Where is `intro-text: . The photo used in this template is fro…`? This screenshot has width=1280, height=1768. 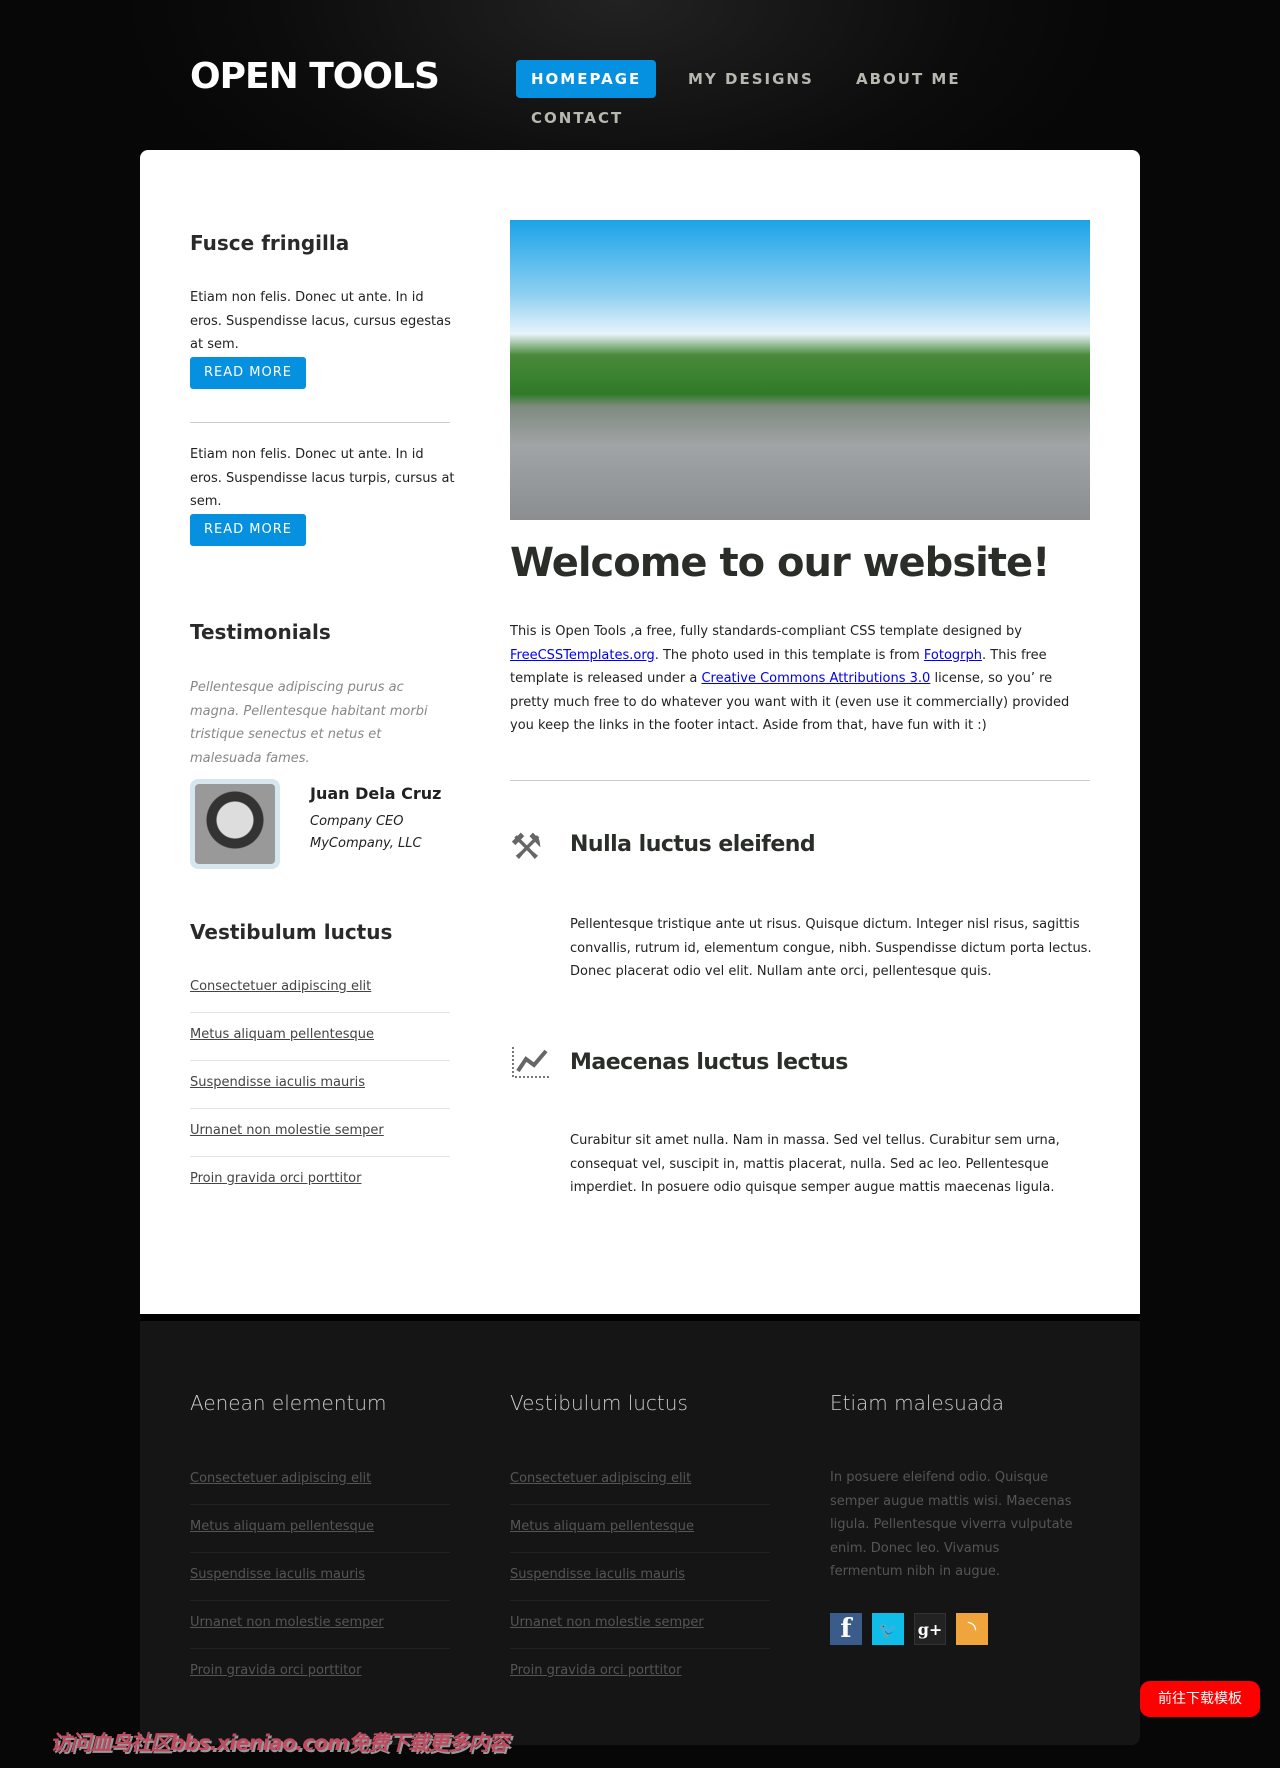
intro-text: . The photo used in this template is fro… is located at coordinates (789, 655).